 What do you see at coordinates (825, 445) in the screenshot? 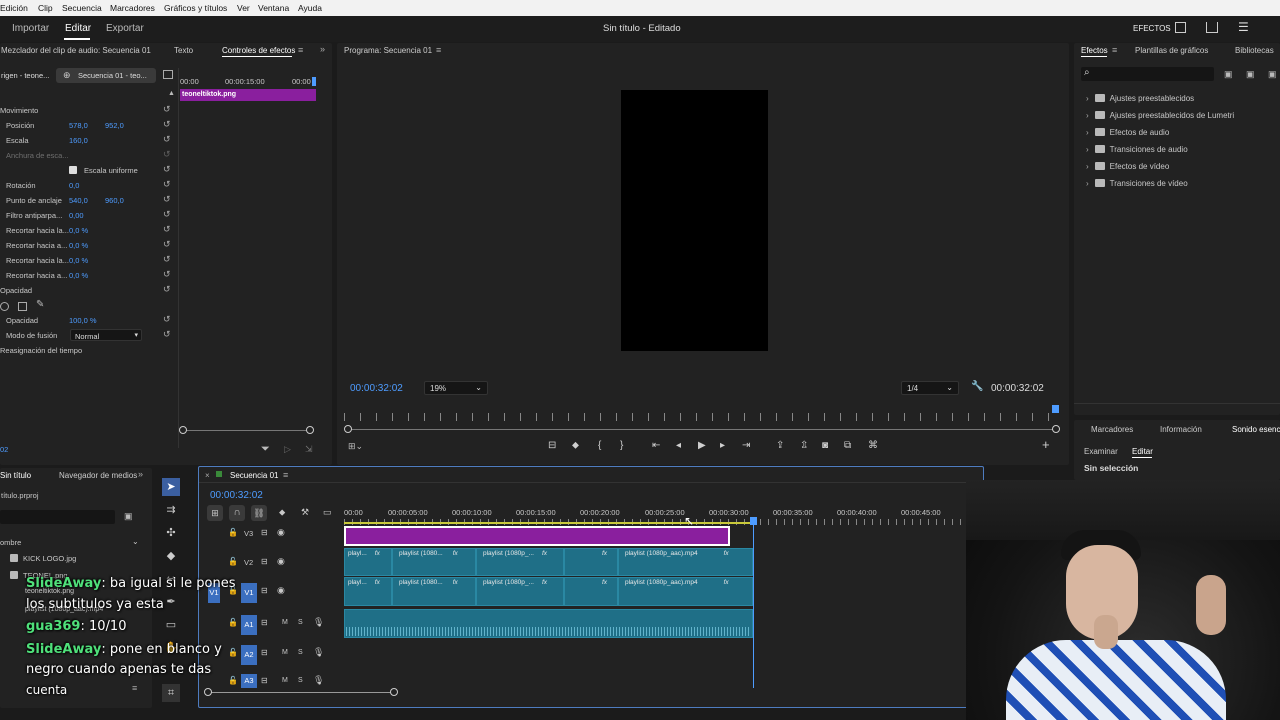
I see `camera-icon: ◙` at bounding box center [825, 445].